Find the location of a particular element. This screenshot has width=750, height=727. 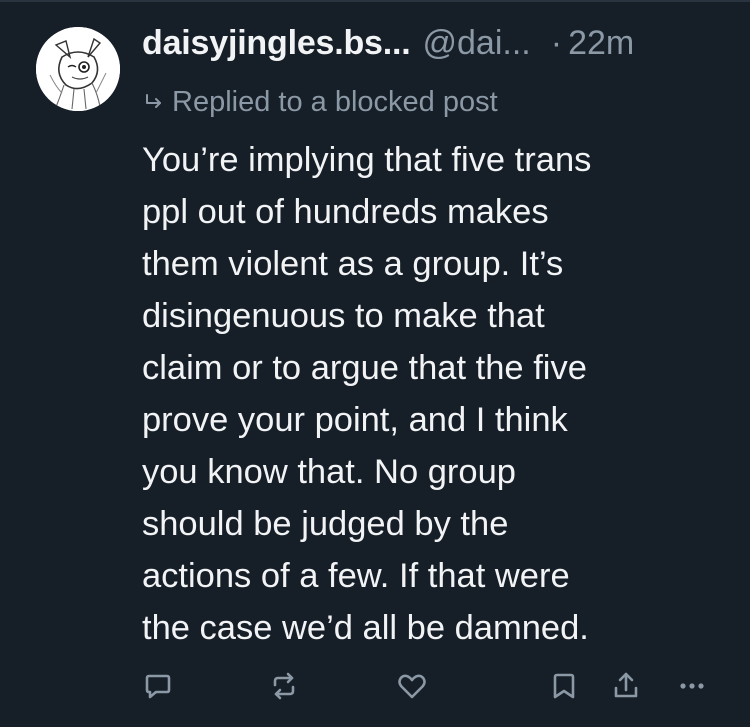

share-button is located at coordinates (626, 686).